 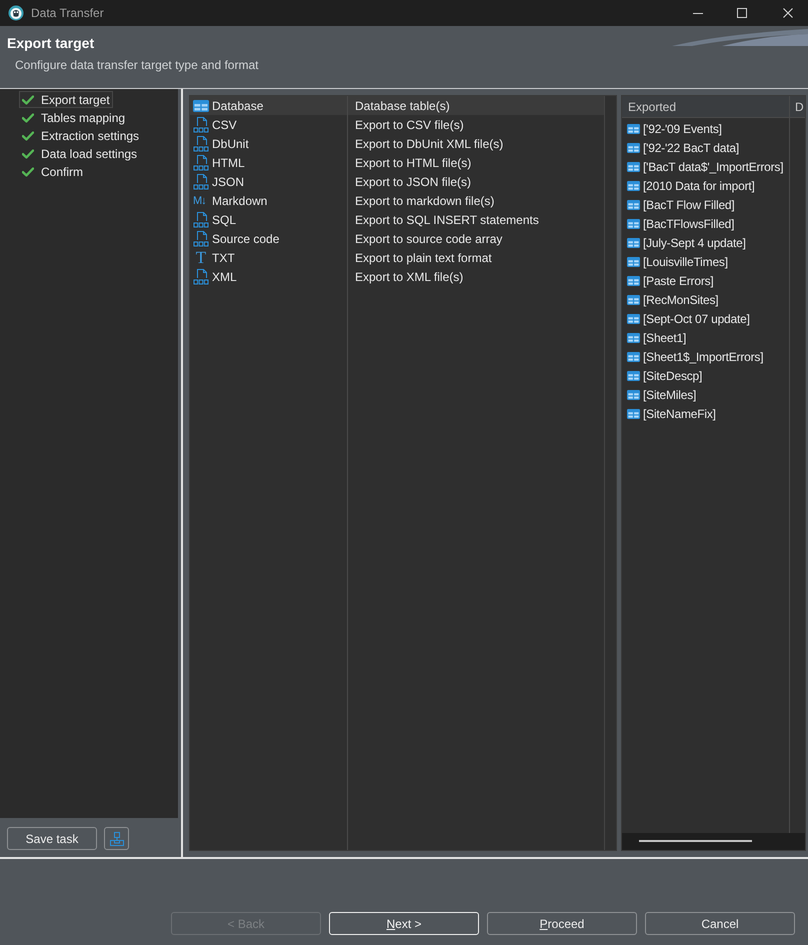 I want to click on scrollbar-thumb, so click(x=695, y=841).